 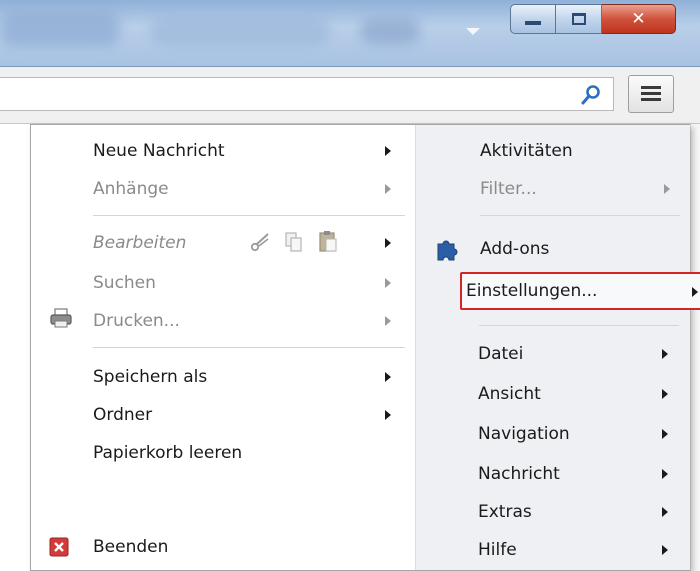 What do you see at coordinates (159, 151) in the screenshot?
I see `menu-item-neue-nachricht: Neue Nachricht` at bounding box center [159, 151].